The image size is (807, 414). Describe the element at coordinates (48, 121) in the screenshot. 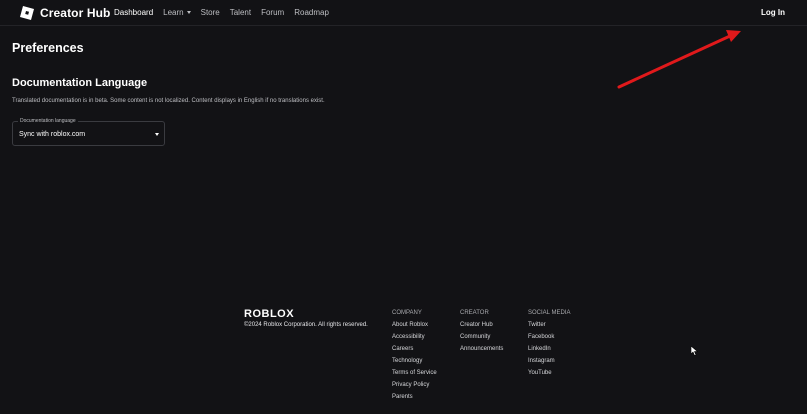

I see `select-label: Documentation language` at that location.